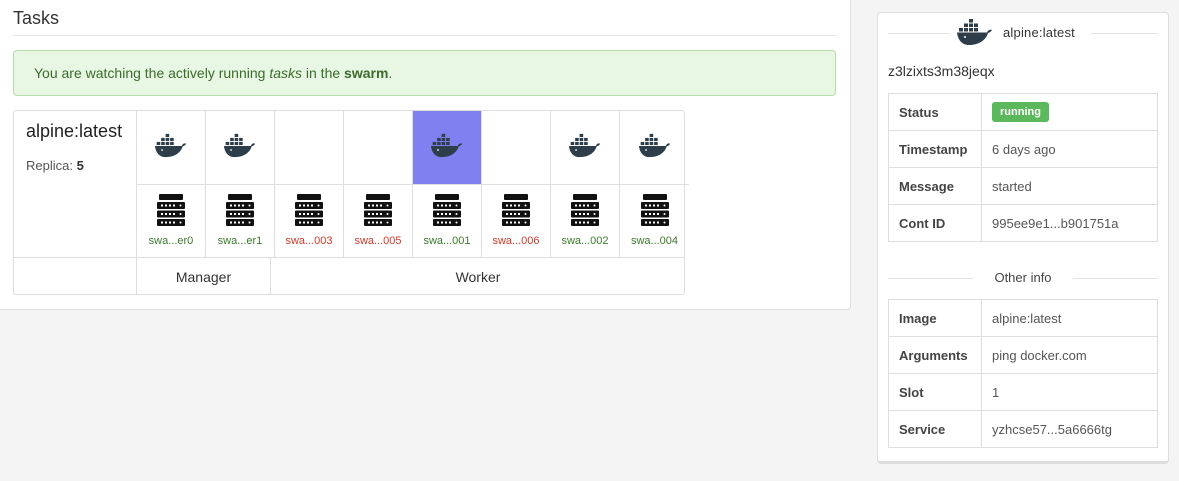  I want to click on detail-value: alpine:latest, so click(1069, 318).